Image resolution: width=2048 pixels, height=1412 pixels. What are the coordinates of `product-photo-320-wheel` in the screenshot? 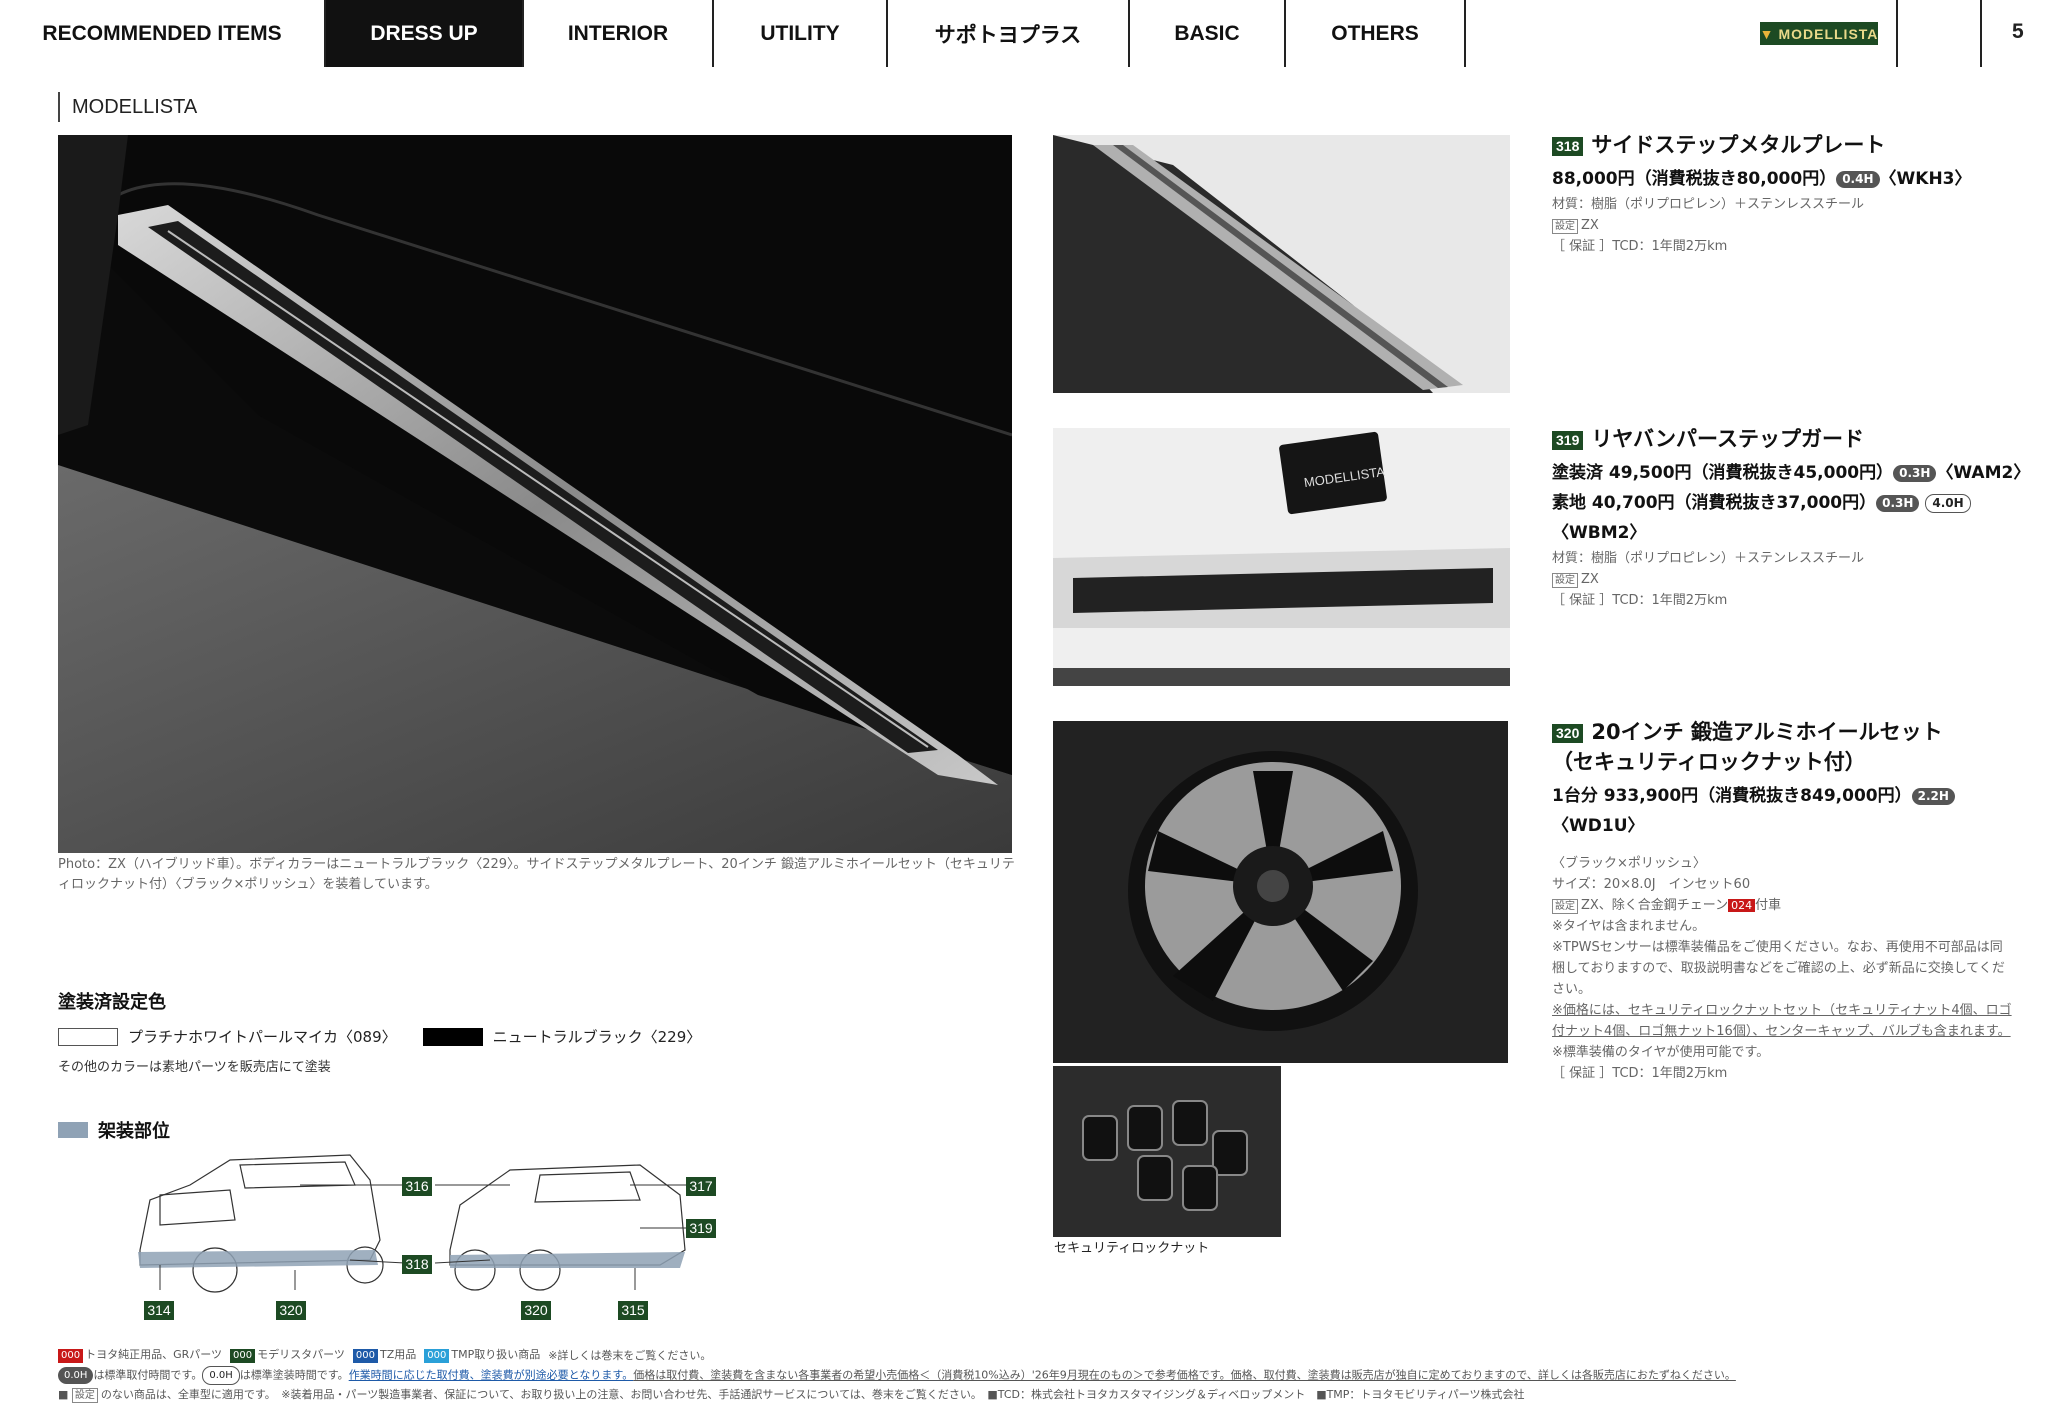 It's located at (1280, 892).